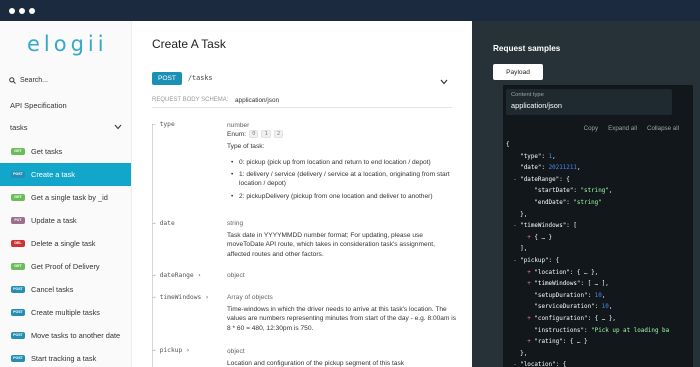 The width and height of the screenshot is (700, 367). I want to click on code-actions: Copy Expand all Collapse all, so click(631, 128).